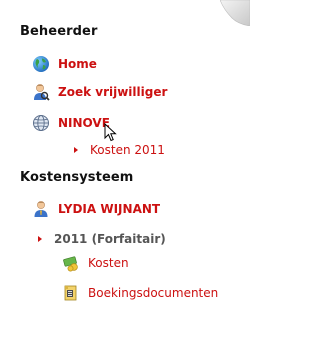  What do you see at coordinates (41, 92) in the screenshot?
I see `user-search-icon` at bounding box center [41, 92].